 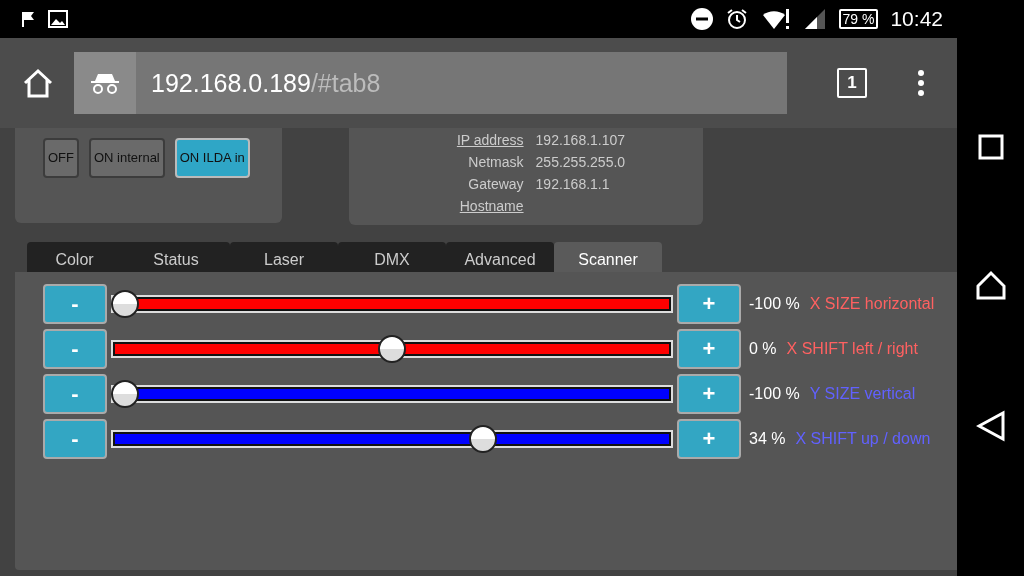 I want to click on wifi-icon, so click(x=775, y=19).